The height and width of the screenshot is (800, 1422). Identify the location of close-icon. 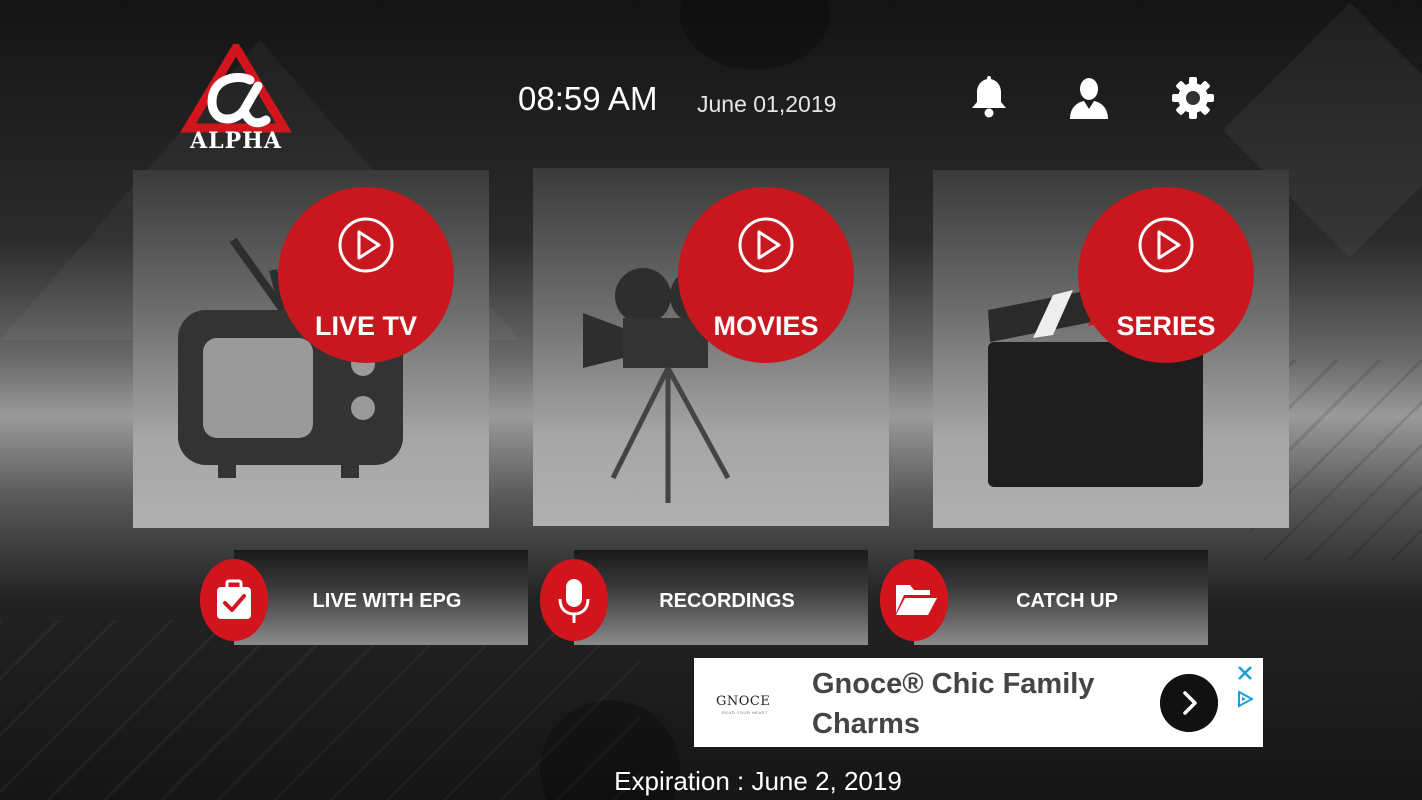
(1245, 673).